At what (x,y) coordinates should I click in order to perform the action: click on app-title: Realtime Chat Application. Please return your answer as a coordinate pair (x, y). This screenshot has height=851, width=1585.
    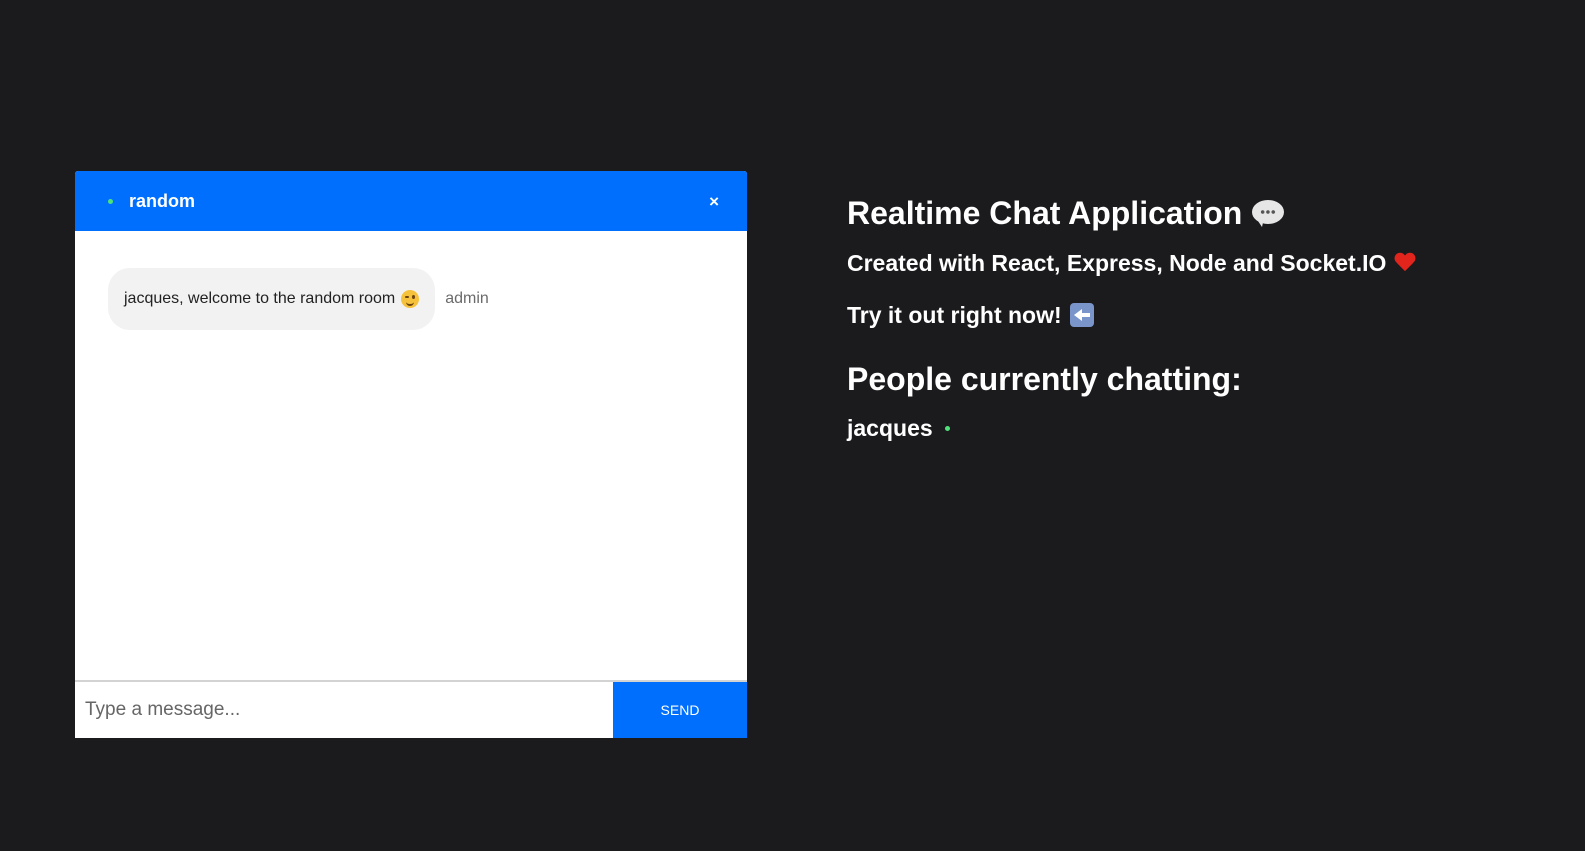
    Looking at the image, I should click on (1131, 213).